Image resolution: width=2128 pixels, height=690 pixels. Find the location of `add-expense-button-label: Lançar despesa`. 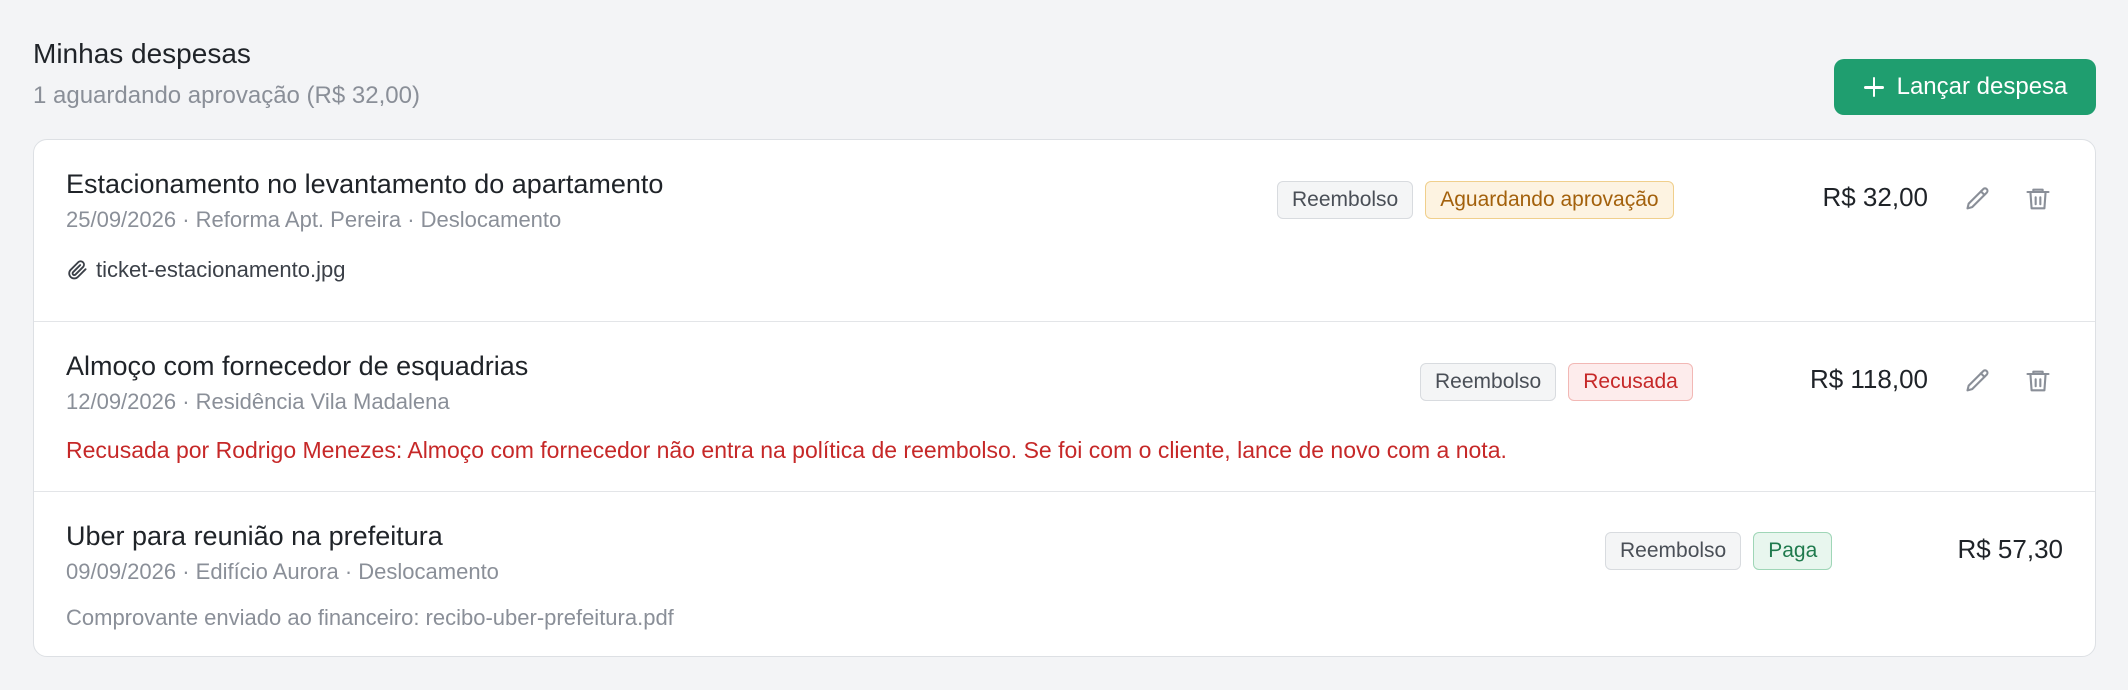

add-expense-button-label: Lançar despesa is located at coordinates (1982, 86).